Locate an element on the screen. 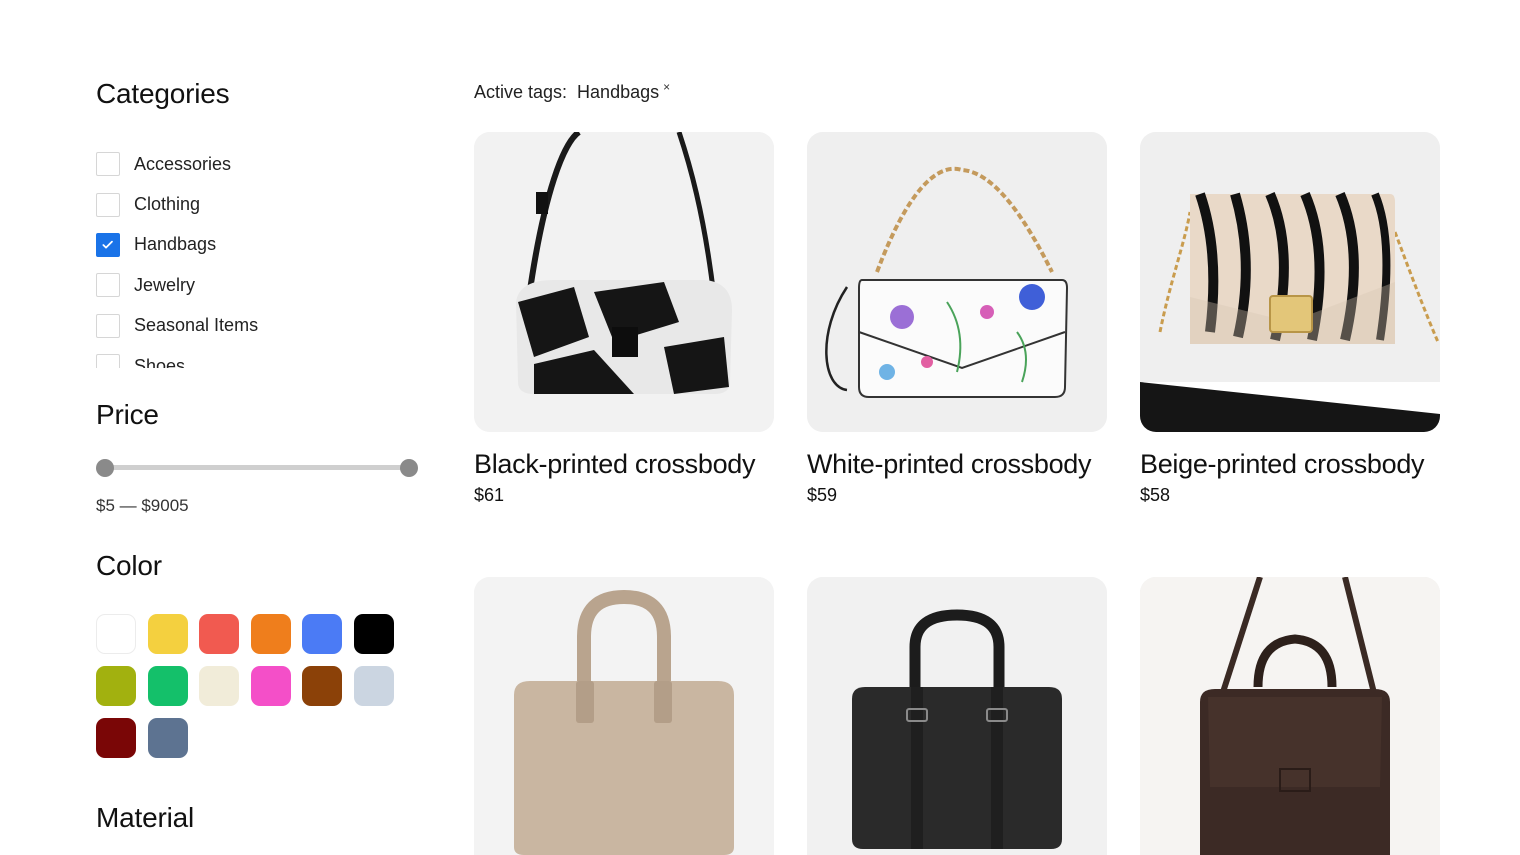  category-item-clothing: Clothing is located at coordinates (261, 204).